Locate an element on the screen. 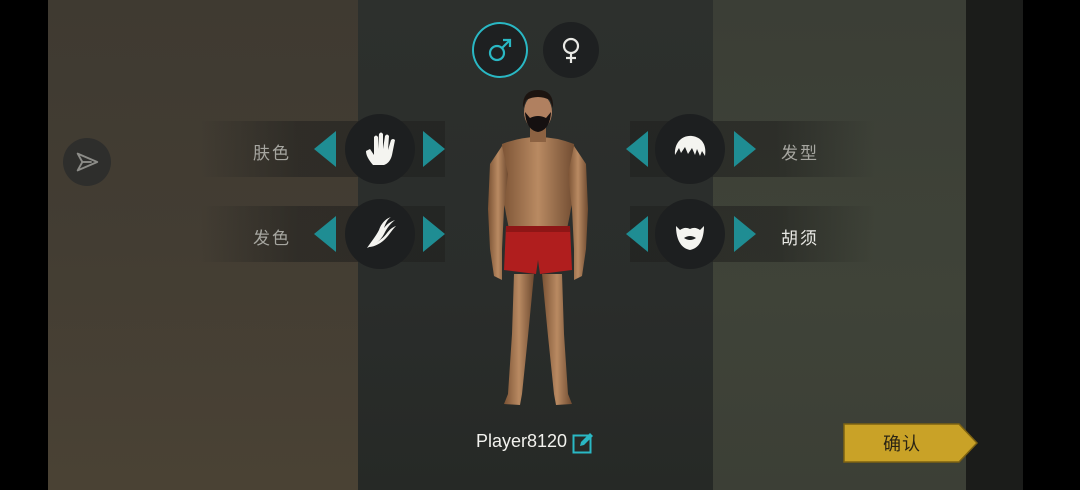  male-gender-button is located at coordinates (500, 50).